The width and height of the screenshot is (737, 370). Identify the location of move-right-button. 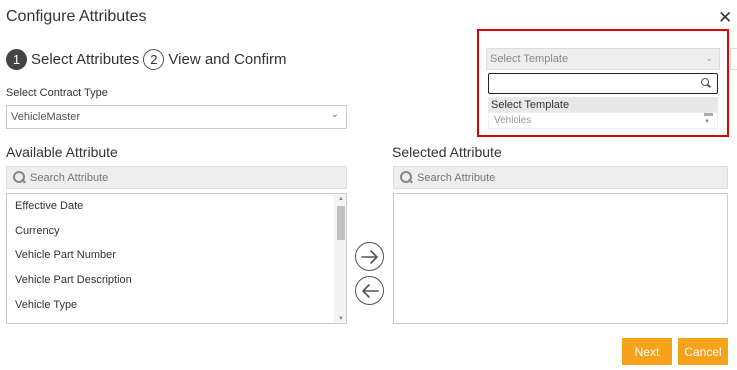
(369, 256).